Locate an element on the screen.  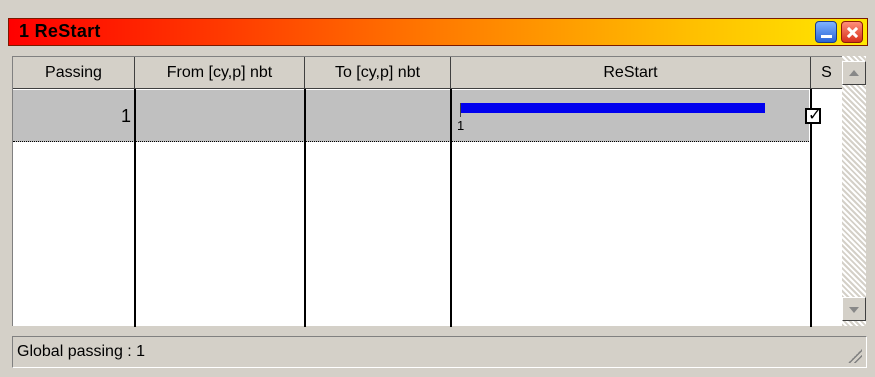
close-icon is located at coordinates (852, 32).